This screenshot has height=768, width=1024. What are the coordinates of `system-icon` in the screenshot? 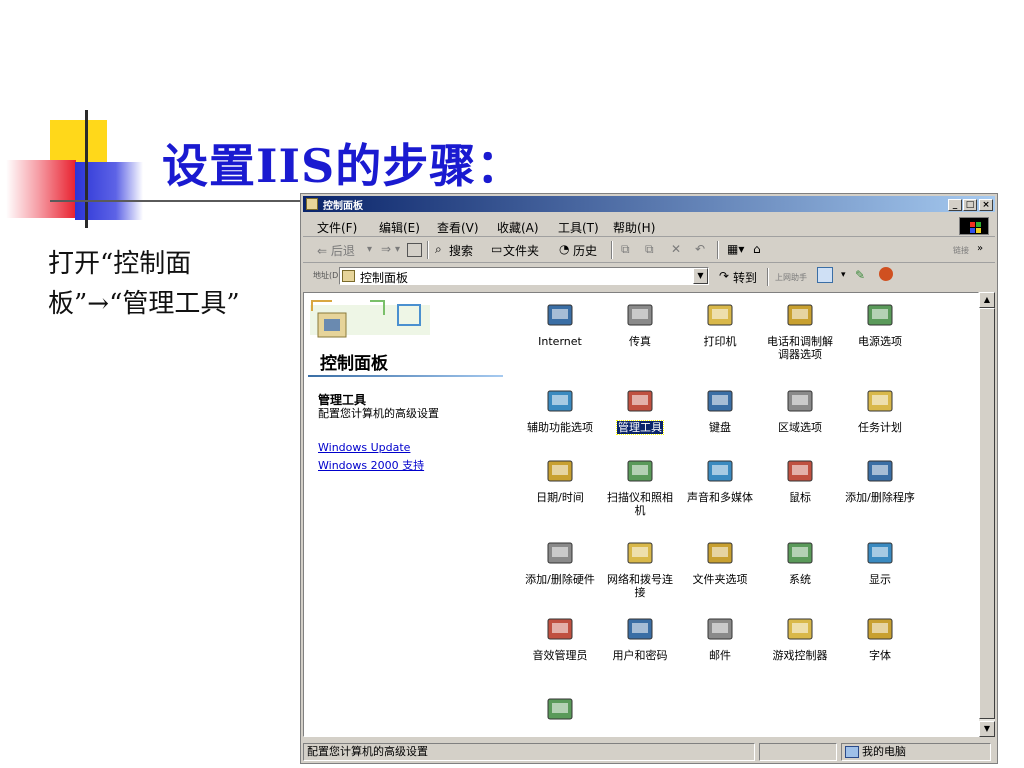 It's located at (800, 553).